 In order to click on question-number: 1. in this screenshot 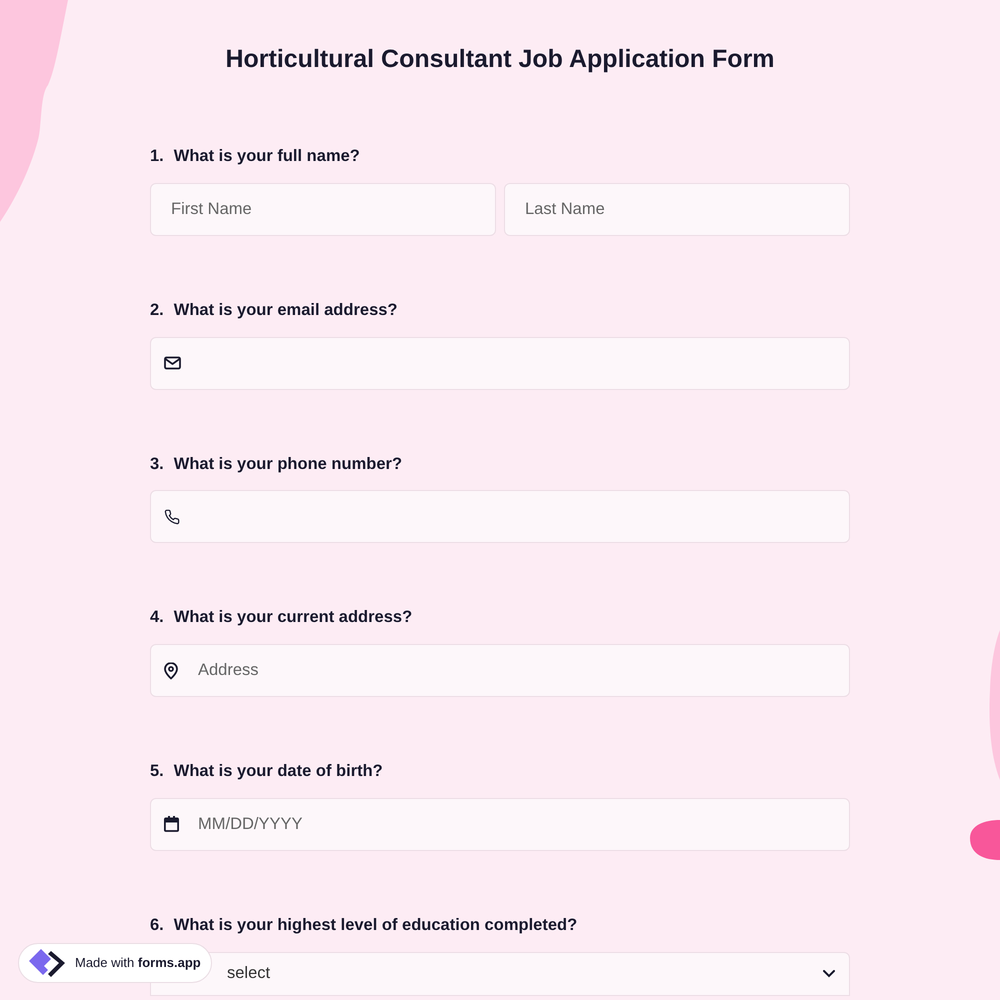, I will do `click(157, 156)`.